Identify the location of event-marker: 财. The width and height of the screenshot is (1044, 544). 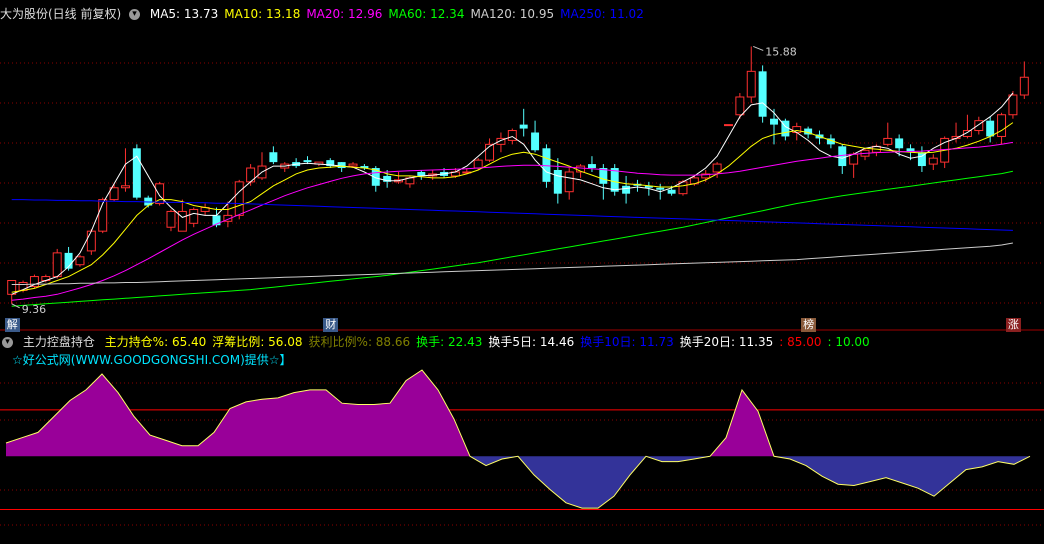
(331, 325).